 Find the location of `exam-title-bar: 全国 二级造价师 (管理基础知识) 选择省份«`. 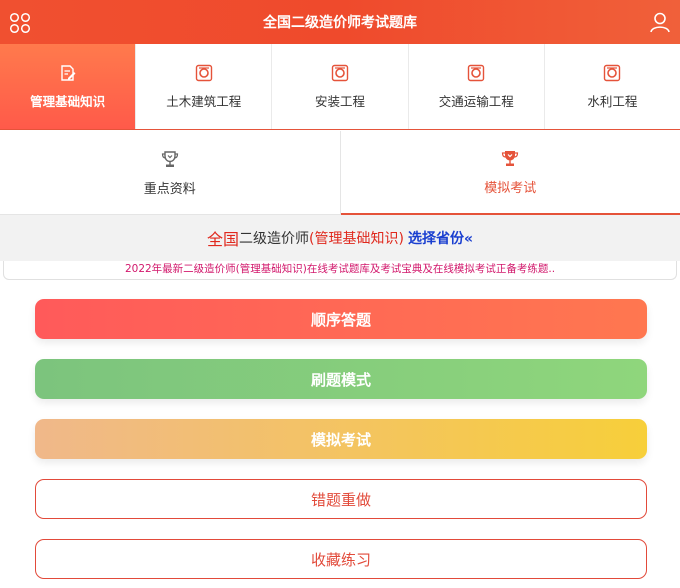

exam-title-bar: 全国 二级造价师 (管理基础知识) 选择省份« is located at coordinates (340, 238).